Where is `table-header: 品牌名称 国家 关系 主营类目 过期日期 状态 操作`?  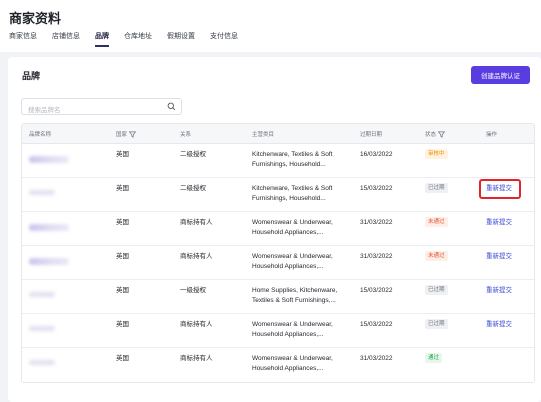 table-header: 品牌名称 国家 关系 主营类目 过期日期 状态 操作 is located at coordinates (278, 134).